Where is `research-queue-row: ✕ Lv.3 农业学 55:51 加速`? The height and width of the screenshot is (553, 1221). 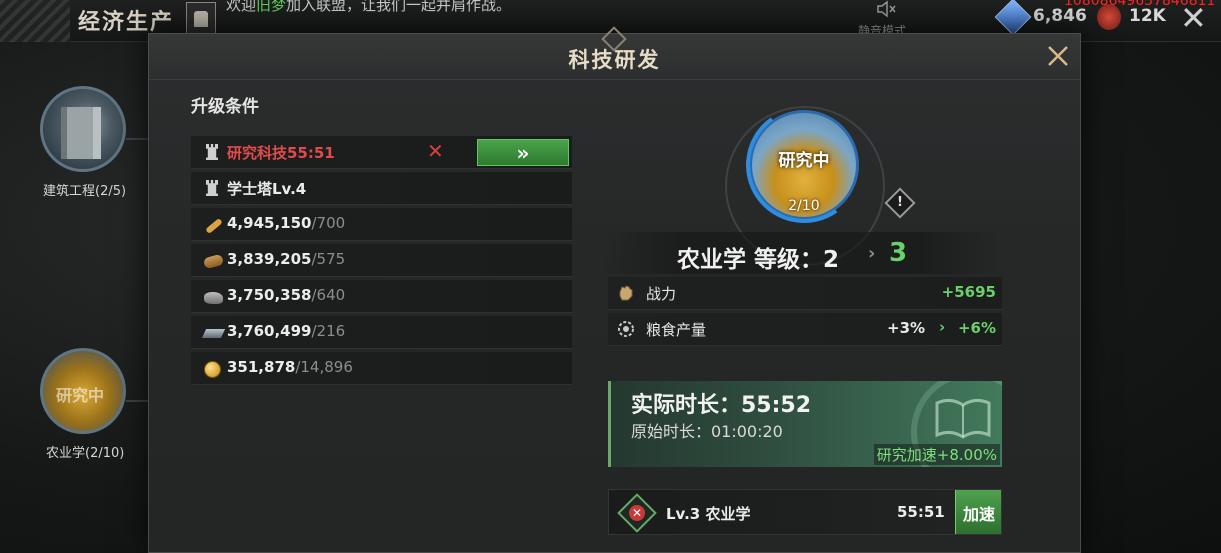
research-queue-row: ✕ Lv.3 农业学 55:51 加速 is located at coordinates (805, 512).